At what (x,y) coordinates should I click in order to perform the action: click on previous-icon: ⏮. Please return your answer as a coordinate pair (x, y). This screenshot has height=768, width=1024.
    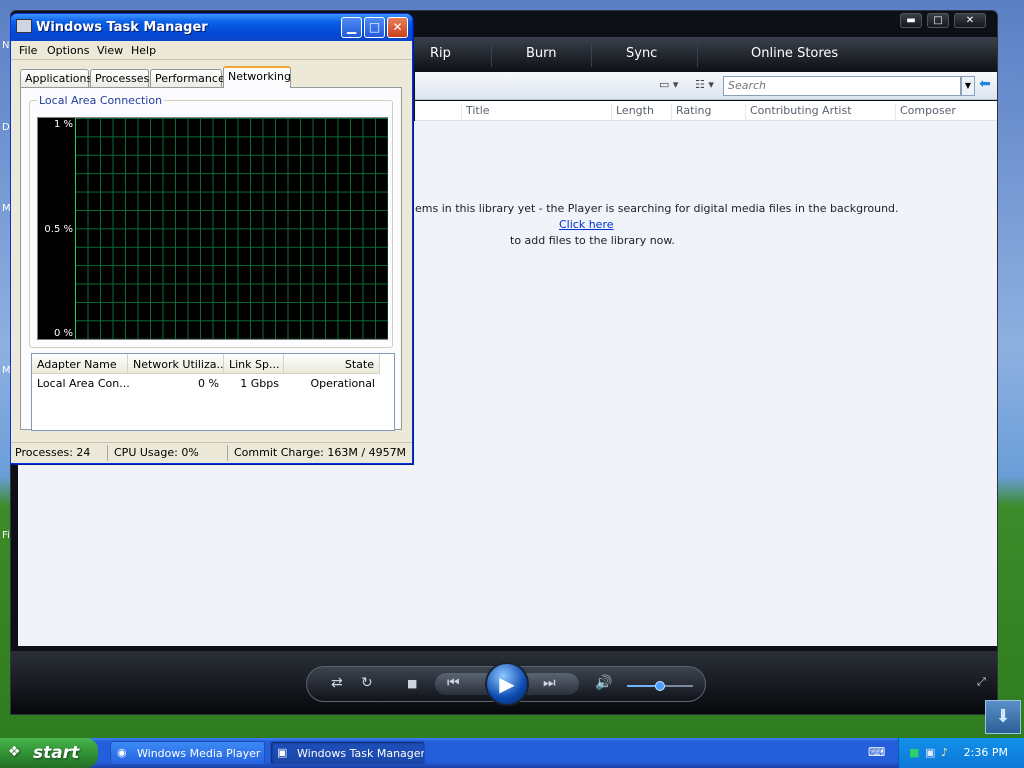
    Looking at the image, I should click on (453, 683).